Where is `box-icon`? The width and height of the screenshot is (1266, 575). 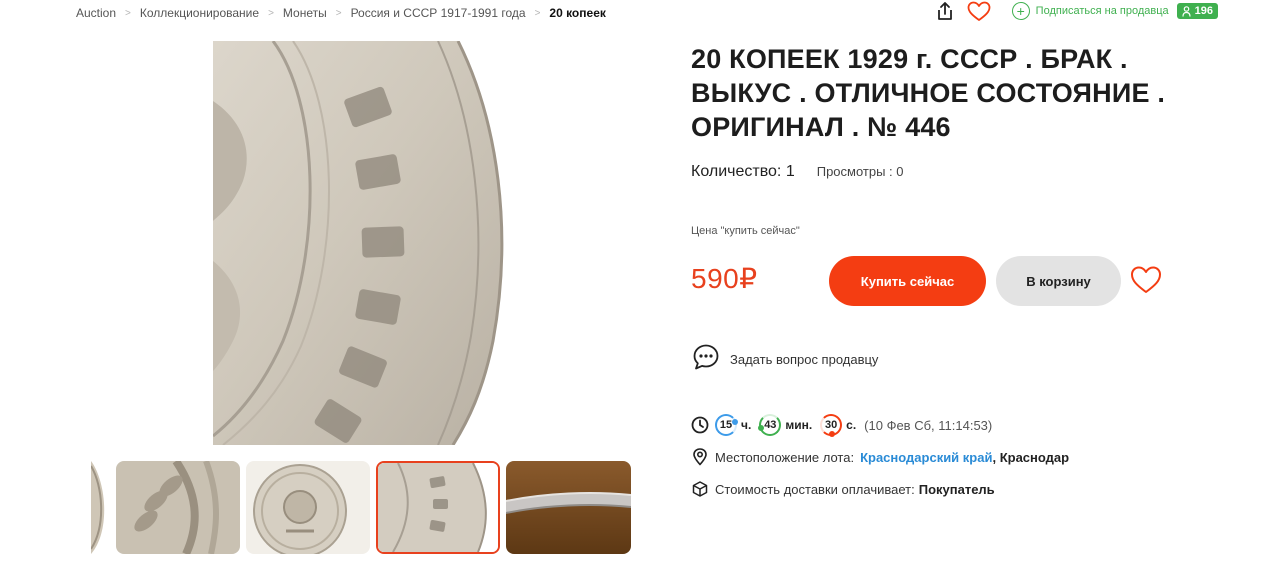
box-icon is located at coordinates (700, 489).